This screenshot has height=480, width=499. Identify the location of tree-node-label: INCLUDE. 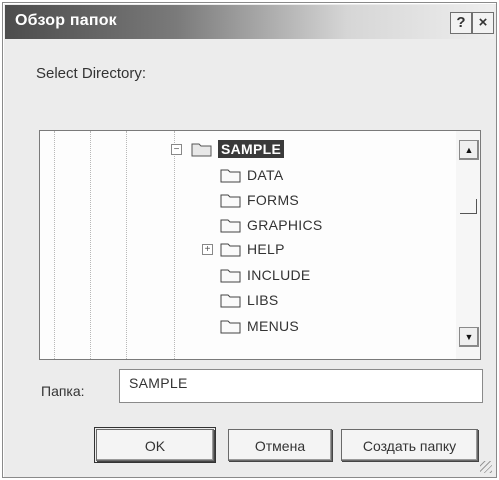
(279, 275).